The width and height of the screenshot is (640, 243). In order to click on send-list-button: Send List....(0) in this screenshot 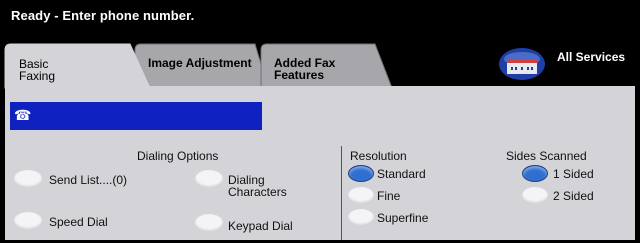, I will do `click(94, 179)`.